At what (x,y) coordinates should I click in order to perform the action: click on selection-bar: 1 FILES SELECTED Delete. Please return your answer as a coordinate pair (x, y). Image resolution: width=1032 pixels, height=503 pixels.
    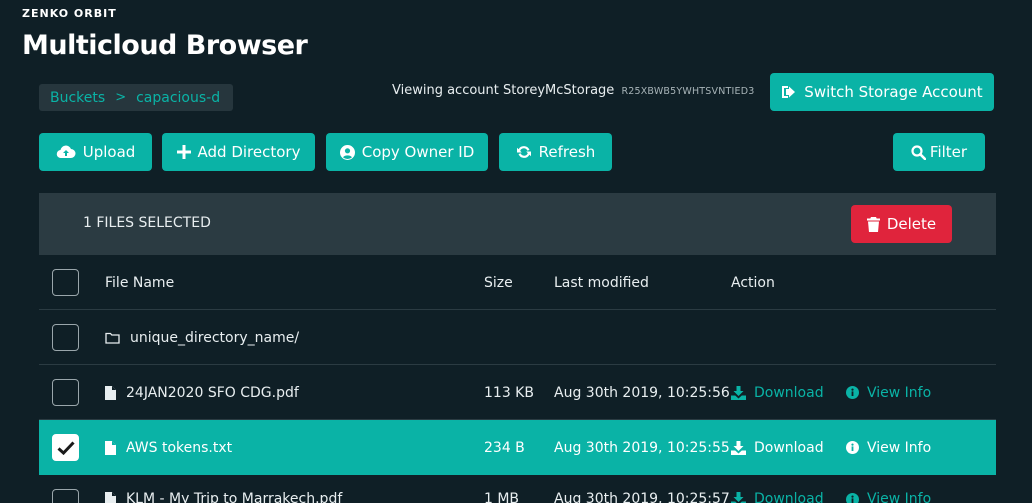
    Looking at the image, I should click on (517, 224).